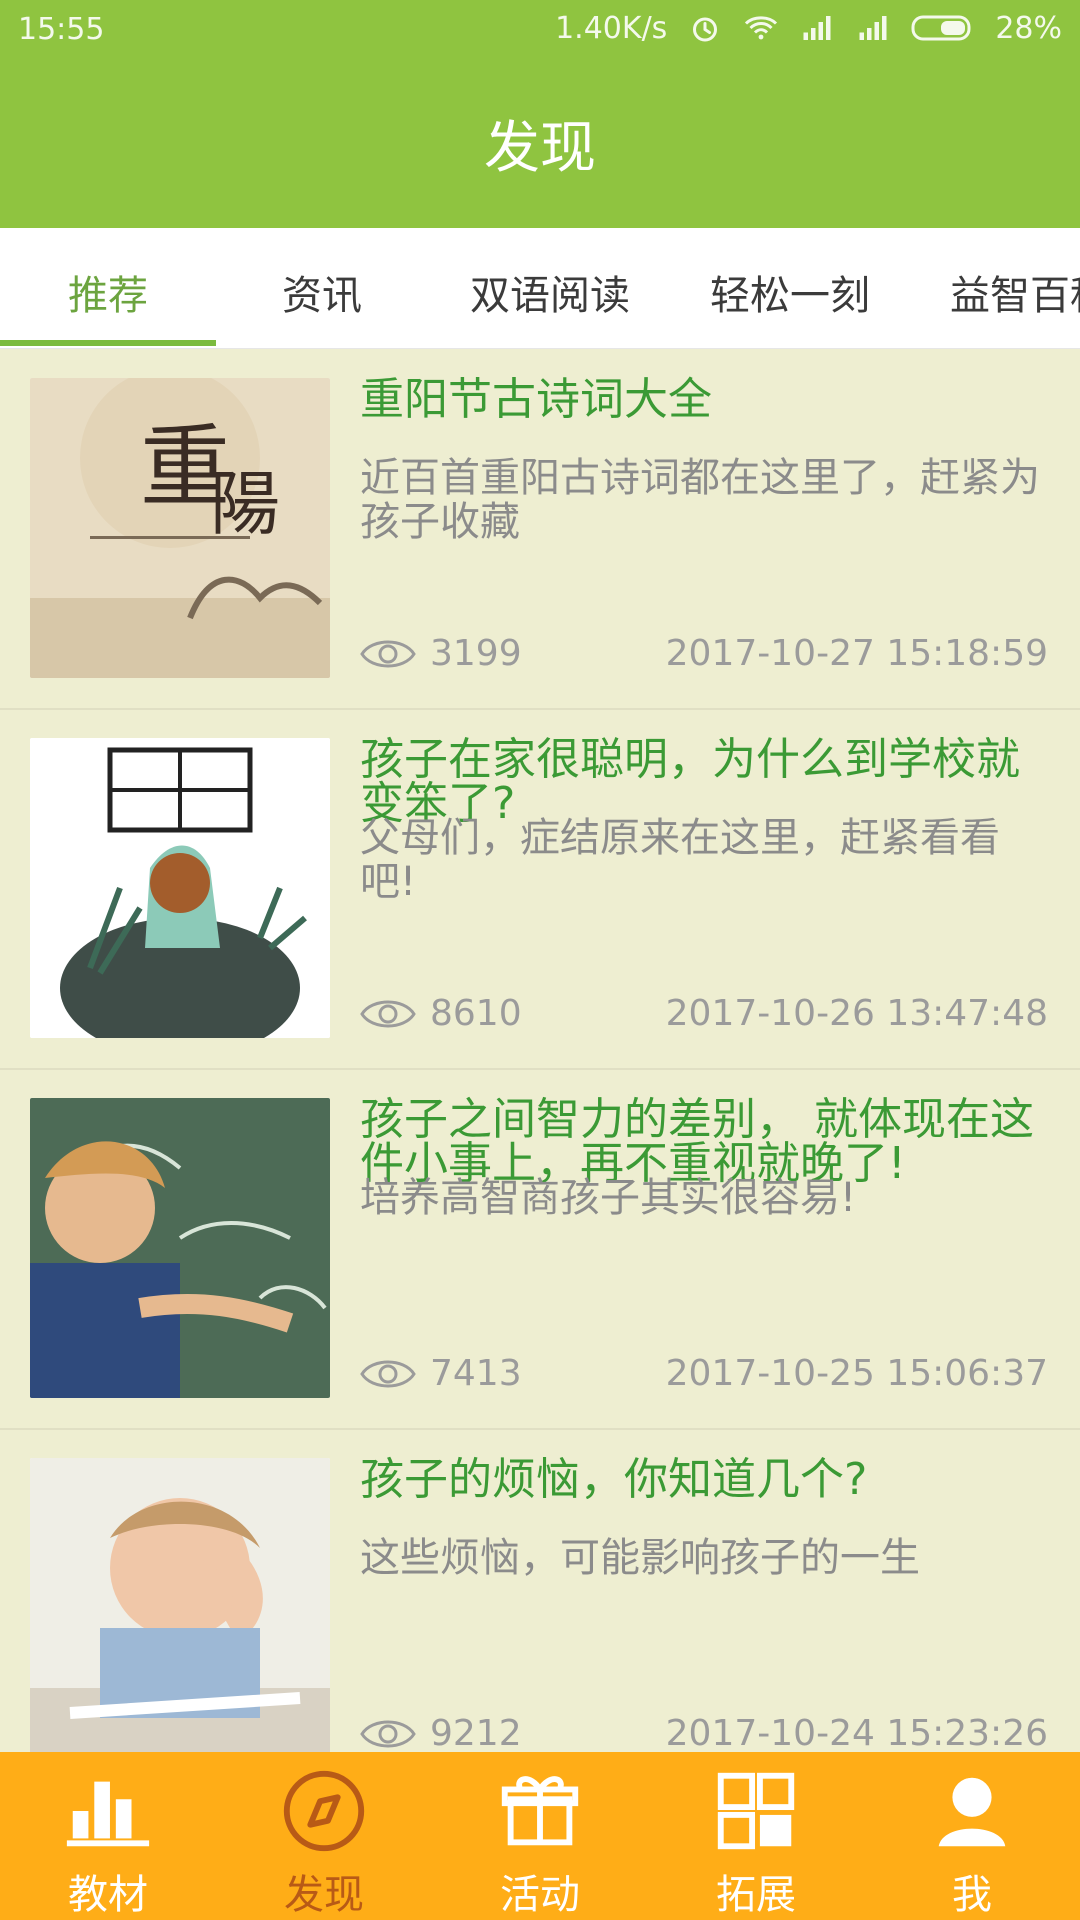 The height and width of the screenshot is (1920, 1080). What do you see at coordinates (324, 1811) in the screenshot?
I see `compass-icon` at bounding box center [324, 1811].